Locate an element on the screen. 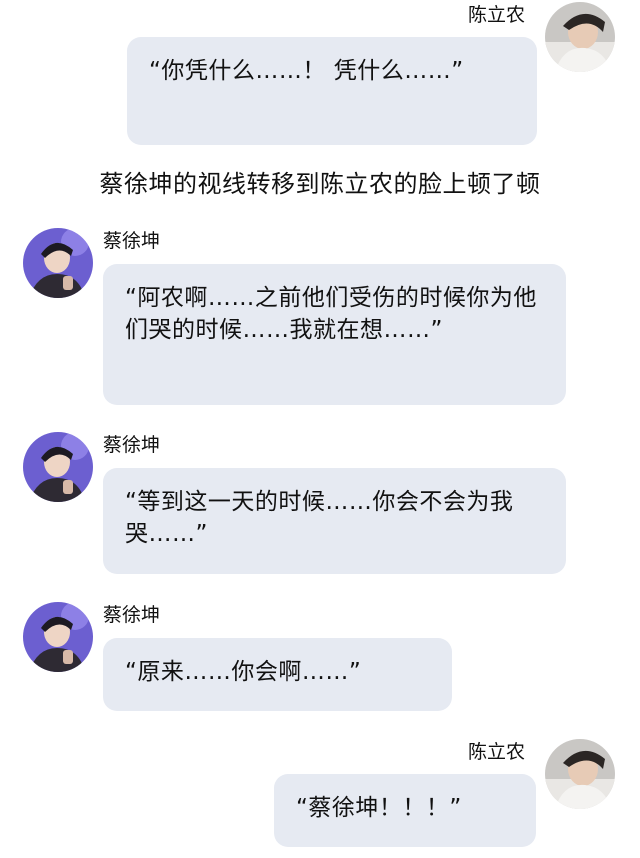 This screenshot has height=858, width=640. message-bubble: “阿农啊……之前他们受伤的时候你为他们哭的时候……我就在想……” is located at coordinates (334, 334).